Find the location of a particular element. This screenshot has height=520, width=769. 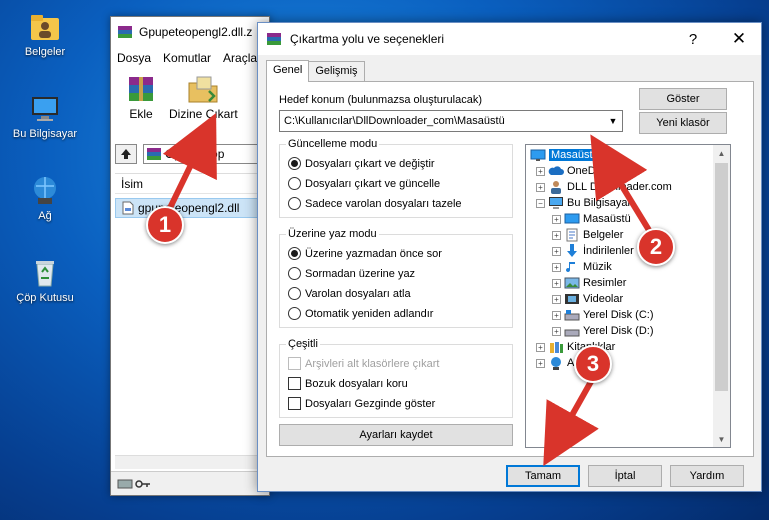

tree-item-pictures: + Resimler is located at coordinates (589, 283).